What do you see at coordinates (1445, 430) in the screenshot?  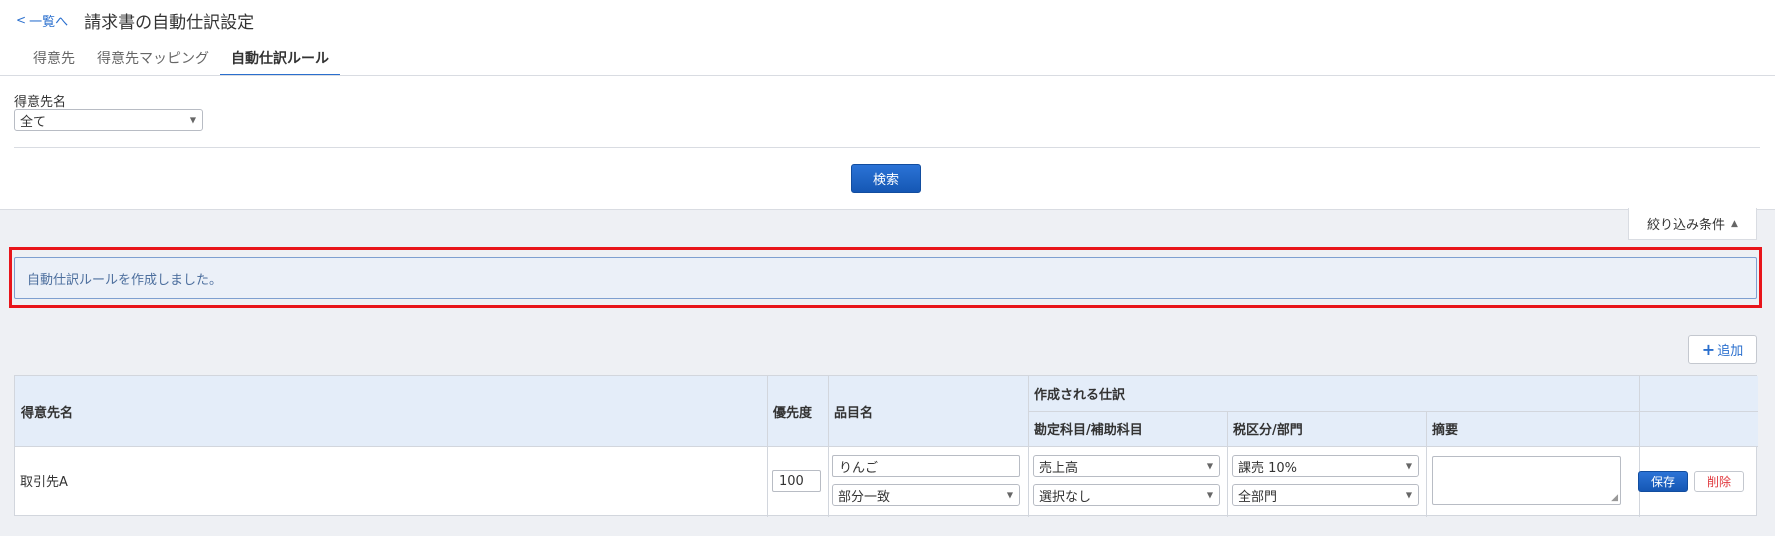 I see `header-memo-label: 摘要` at bounding box center [1445, 430].